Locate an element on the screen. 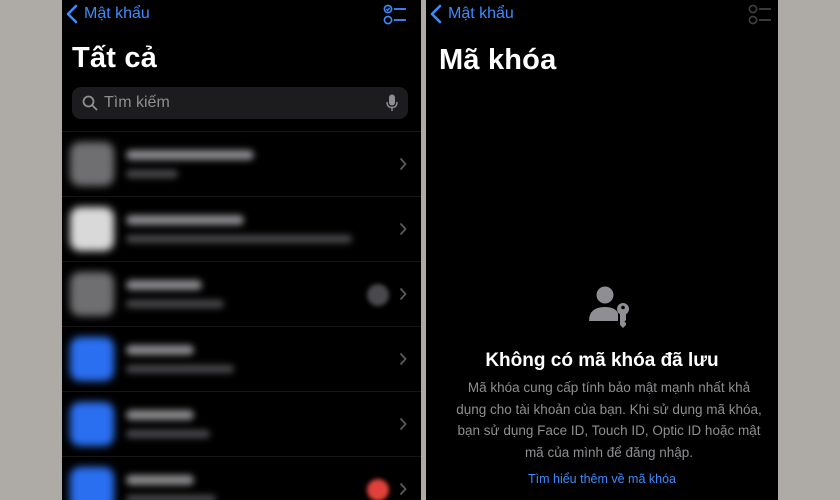 The image size is (840, 500). empty-state-title: Không có mã khóa đã lưu is located at coordinates (602, 360).